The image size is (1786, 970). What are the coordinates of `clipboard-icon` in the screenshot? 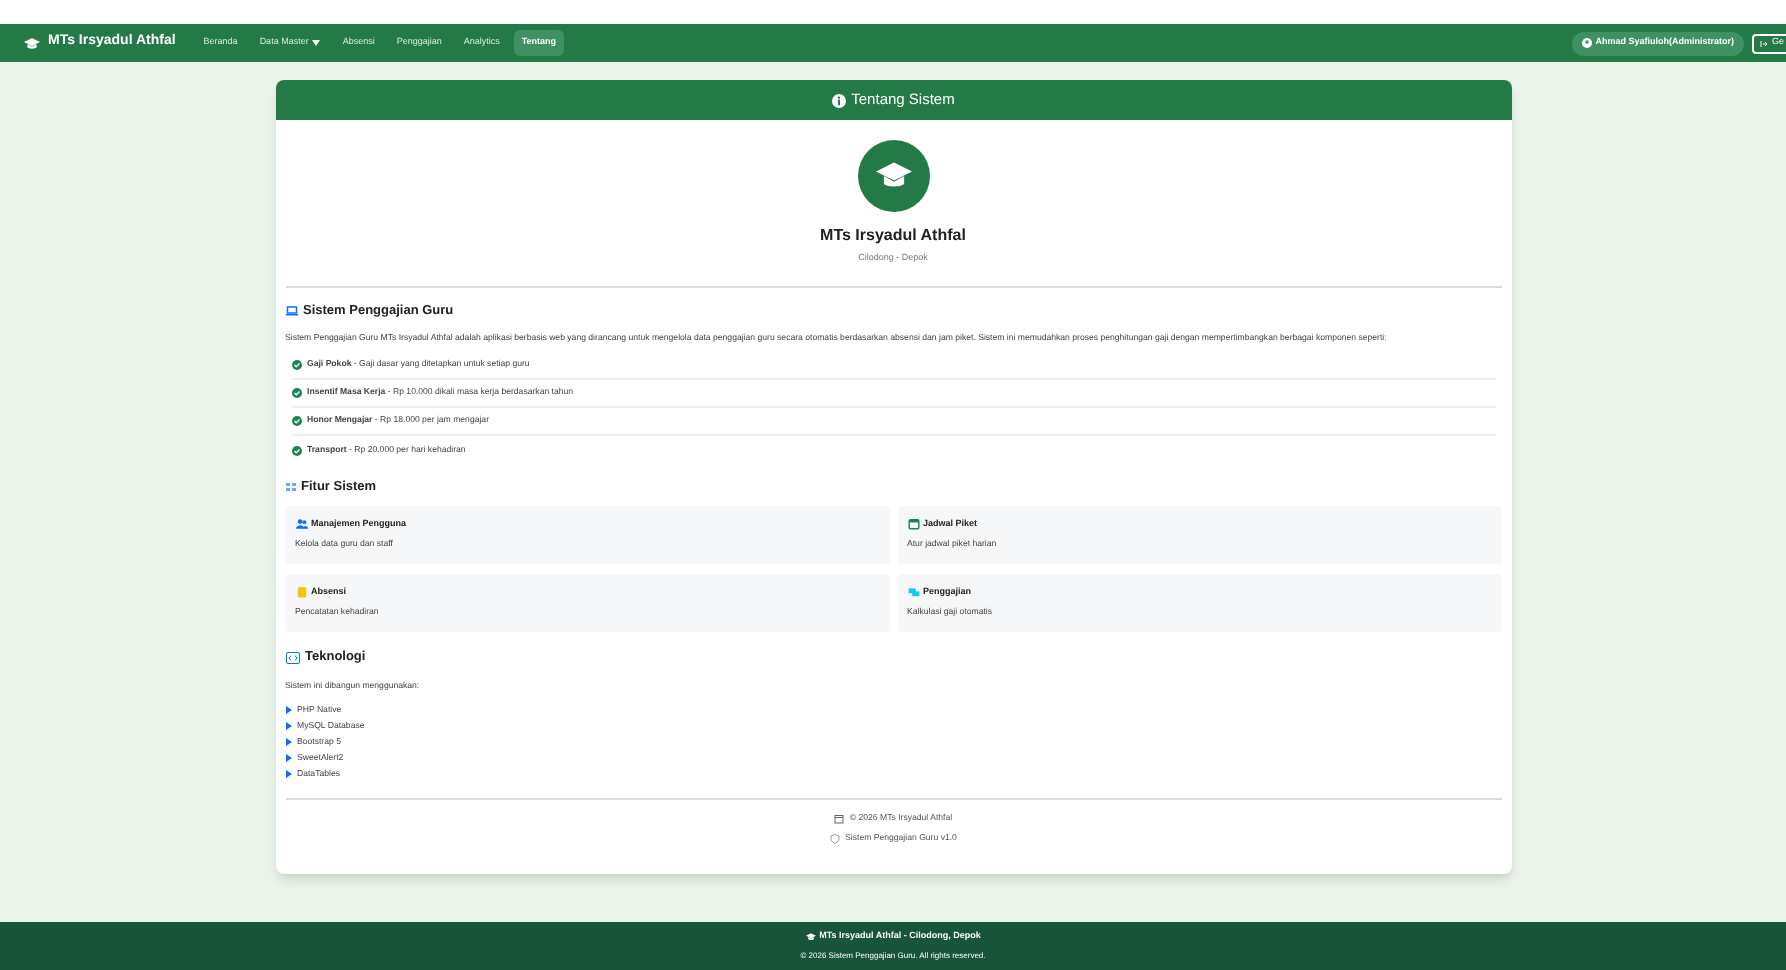 It's located at (301, 592).